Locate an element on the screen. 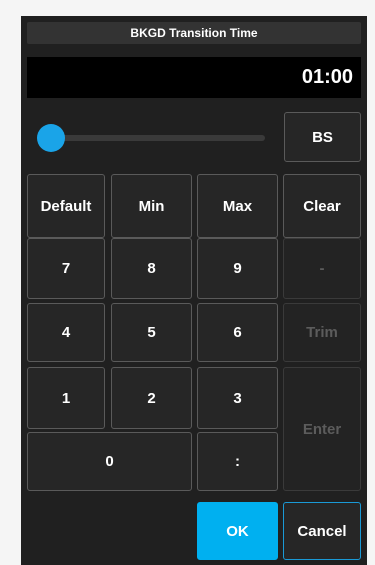 The width and height of the screenshot is (375, 565). trim-button: Trim is located at coordinates (322, 332).